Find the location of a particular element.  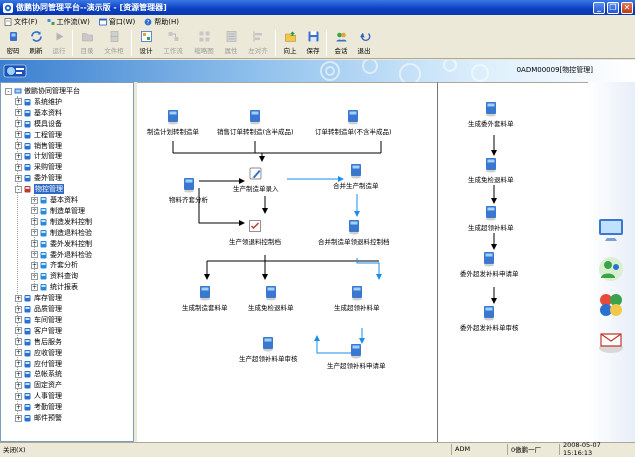

node-issue-return-control: 生产领退料控制档 is located at coordinates (255, 232).